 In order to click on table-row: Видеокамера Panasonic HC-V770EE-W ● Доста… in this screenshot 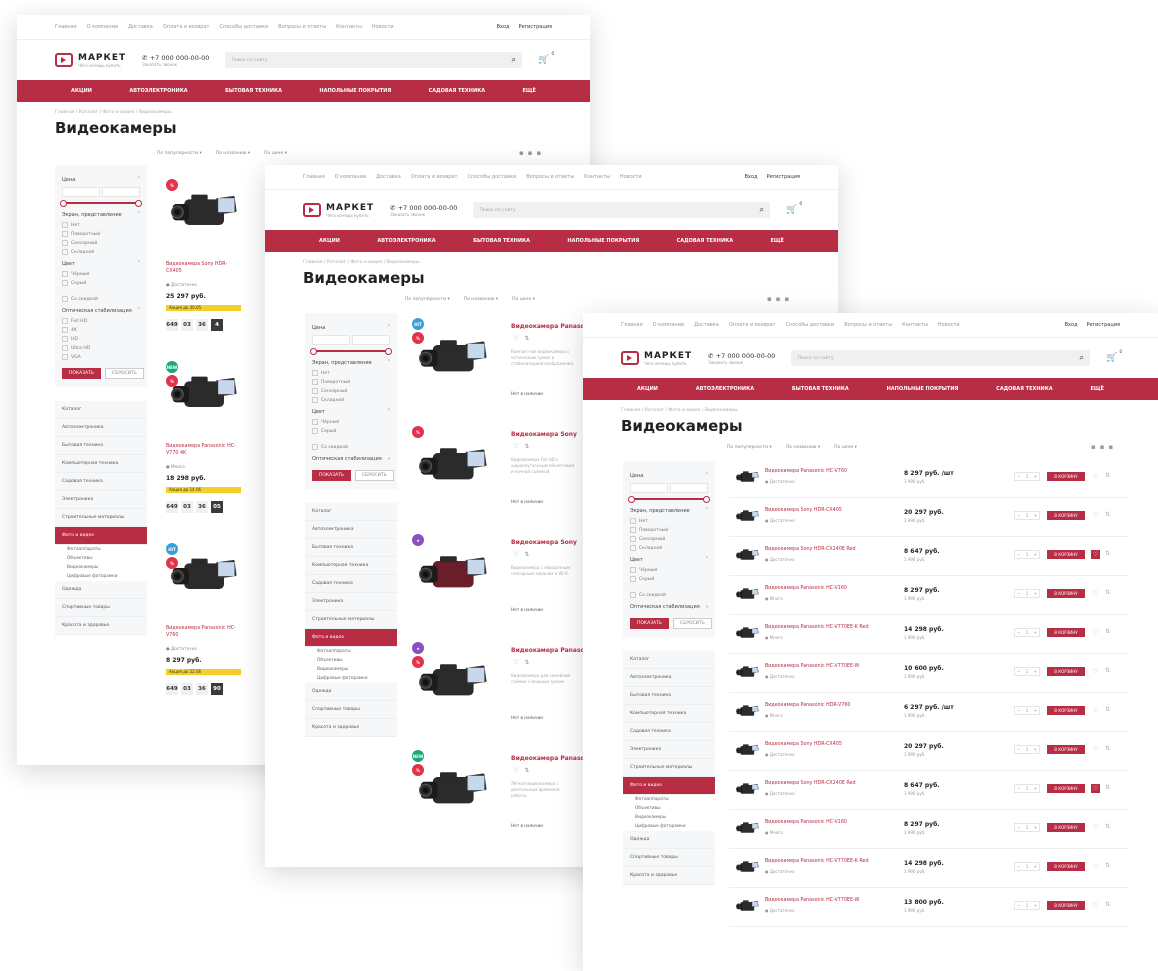, I will do `click(929, 673)`.